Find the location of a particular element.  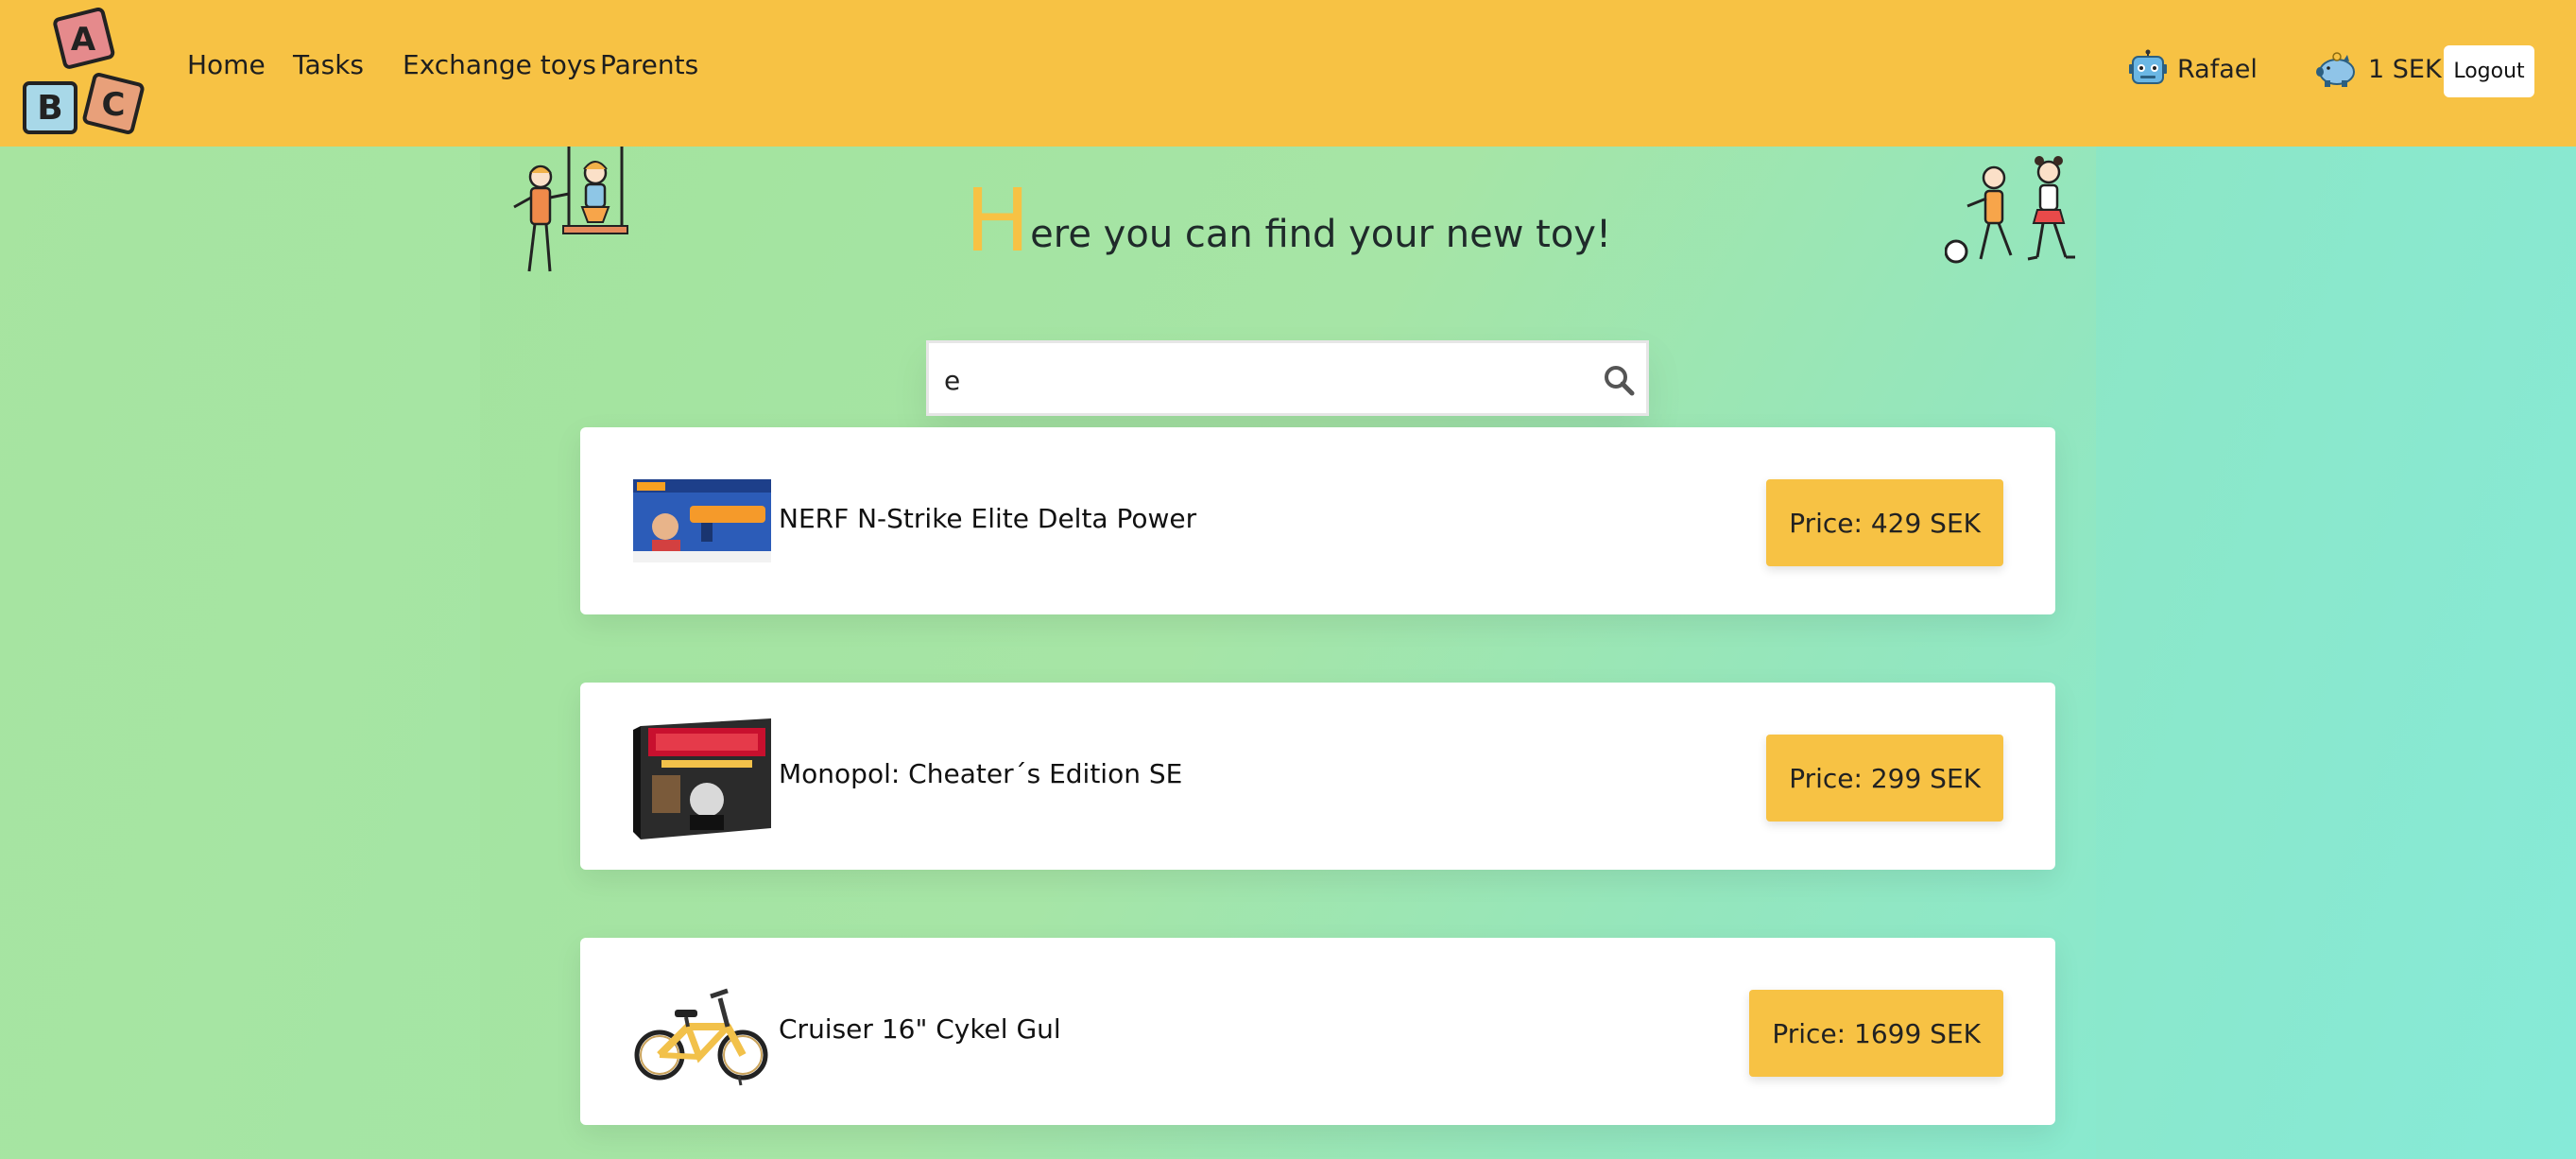

balance-amount: 1 SEK is located at coordinates (2405, 69).